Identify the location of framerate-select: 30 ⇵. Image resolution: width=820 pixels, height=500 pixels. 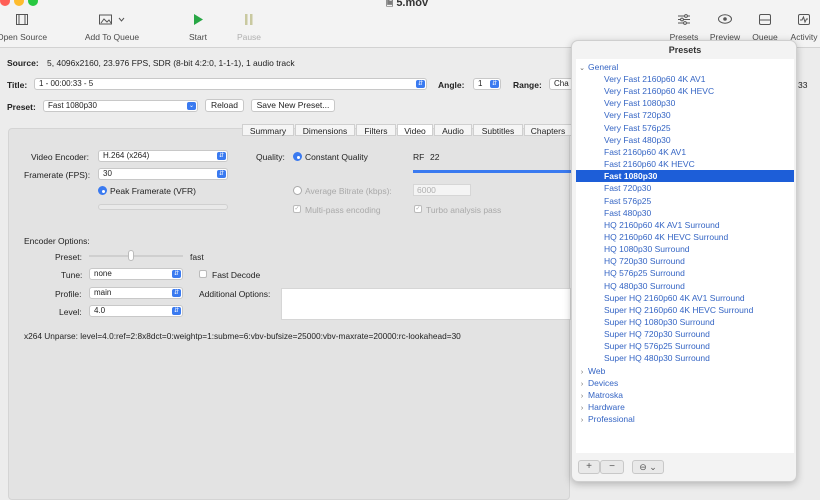
(163, 174).